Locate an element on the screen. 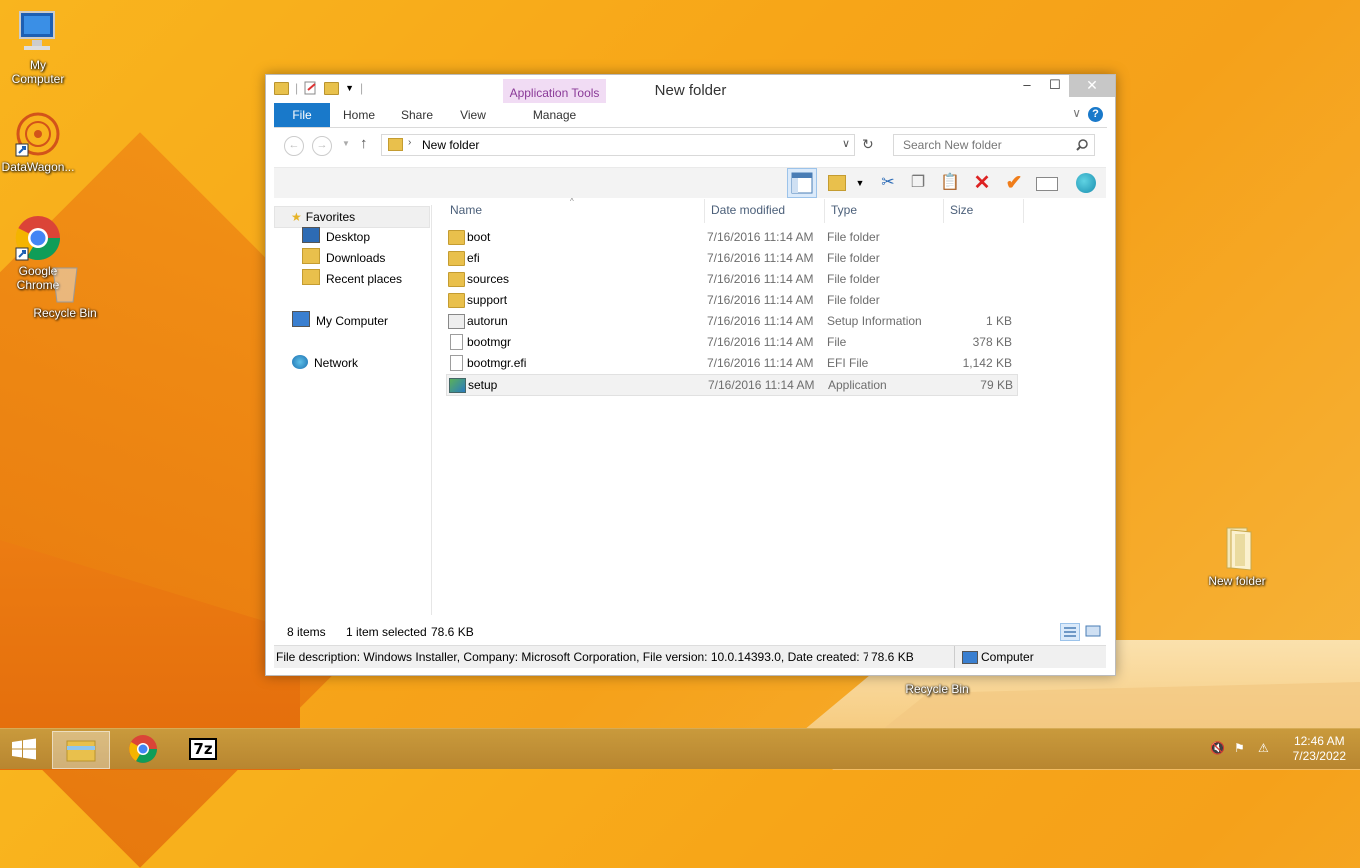 This screenshot has height=868, width=1360. close-button: ✕ is located at coordinates (1092, 86).